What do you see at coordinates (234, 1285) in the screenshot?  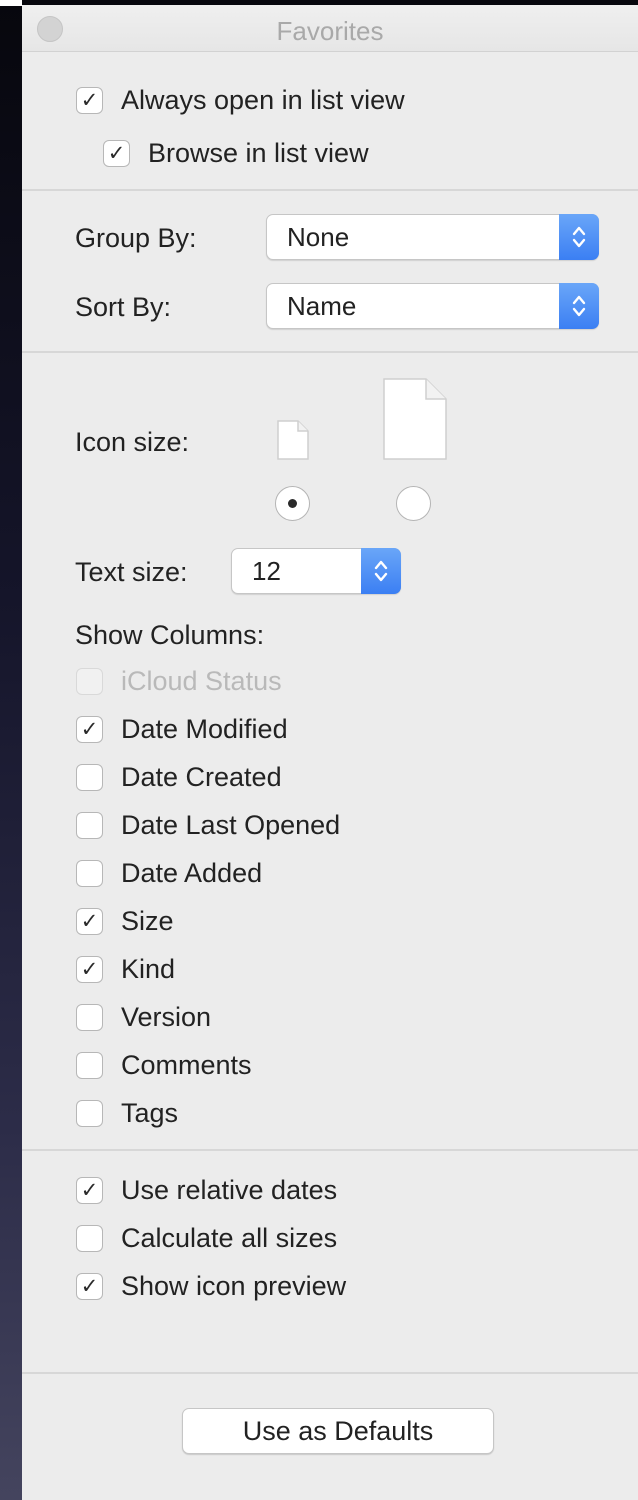 I see `option-label: Show icon preview` at bounding box center [234, 1285].